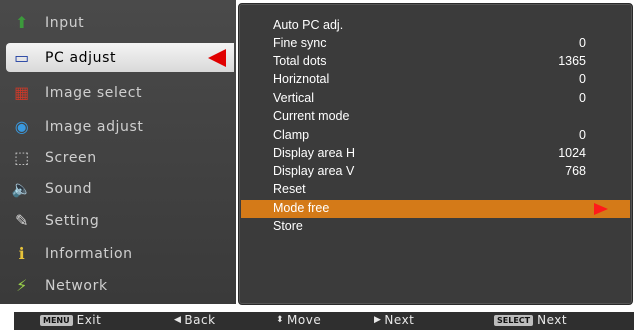  Describe the element at coordinates (300, 61) in the screenshot. I see `row-label: Total dots` at that location.